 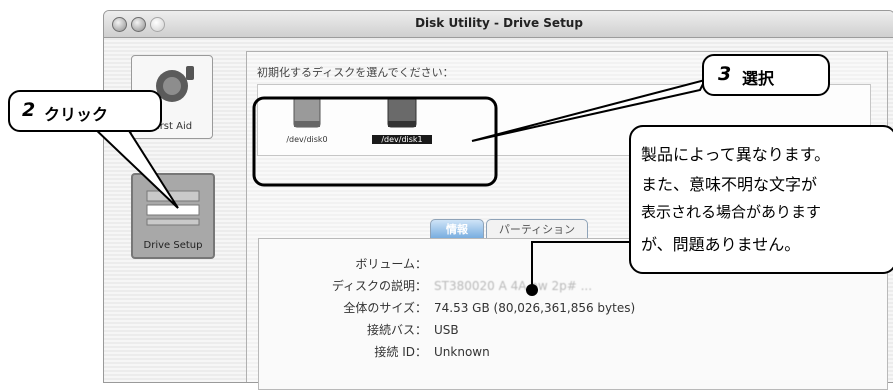 I want to click on title-bar: Disk Utility - Drive Setup, so click(x=498, y=24).